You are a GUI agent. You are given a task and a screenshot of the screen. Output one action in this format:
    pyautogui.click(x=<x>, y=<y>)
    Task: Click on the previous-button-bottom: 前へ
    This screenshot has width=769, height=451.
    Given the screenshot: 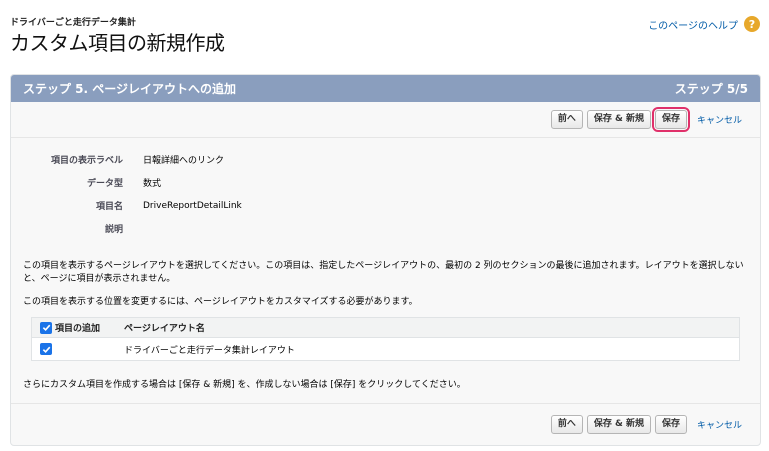 What is the action you would take?
    pyautogui.click(x=566, y=424)
    